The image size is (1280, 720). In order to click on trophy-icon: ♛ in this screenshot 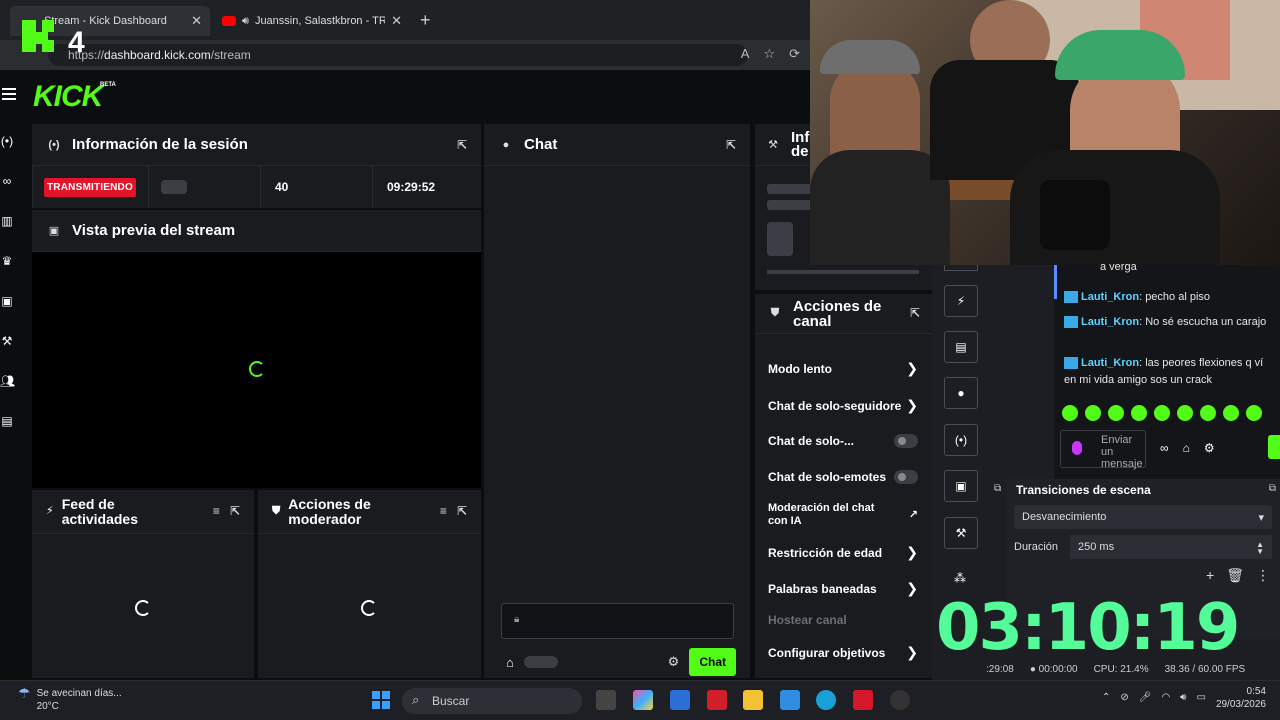, I will do `click(7, 261)`.